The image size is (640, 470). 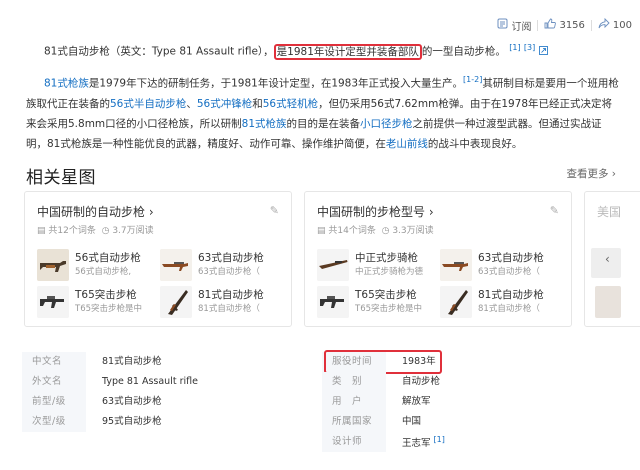 What do you see at coordinates (347, 51) in the screenshot?
I see `highlighted-summary-text: 是1981年设计定型并装备部队` at bounding box center [347, 51].